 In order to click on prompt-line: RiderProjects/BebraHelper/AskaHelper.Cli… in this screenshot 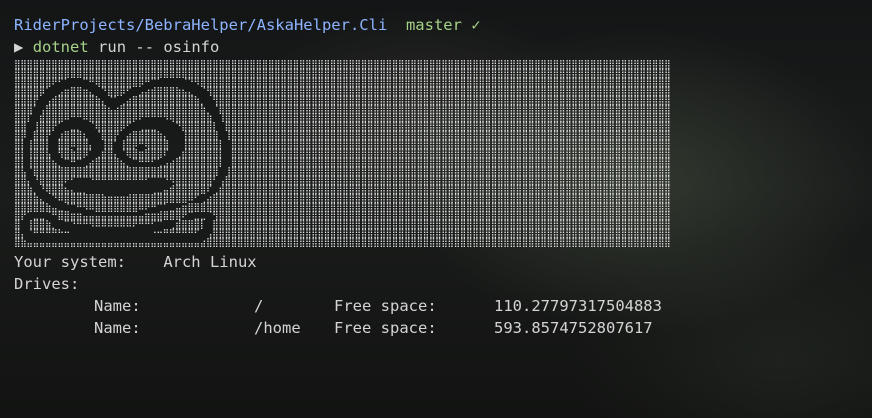, I will do `click(436, 25)`.